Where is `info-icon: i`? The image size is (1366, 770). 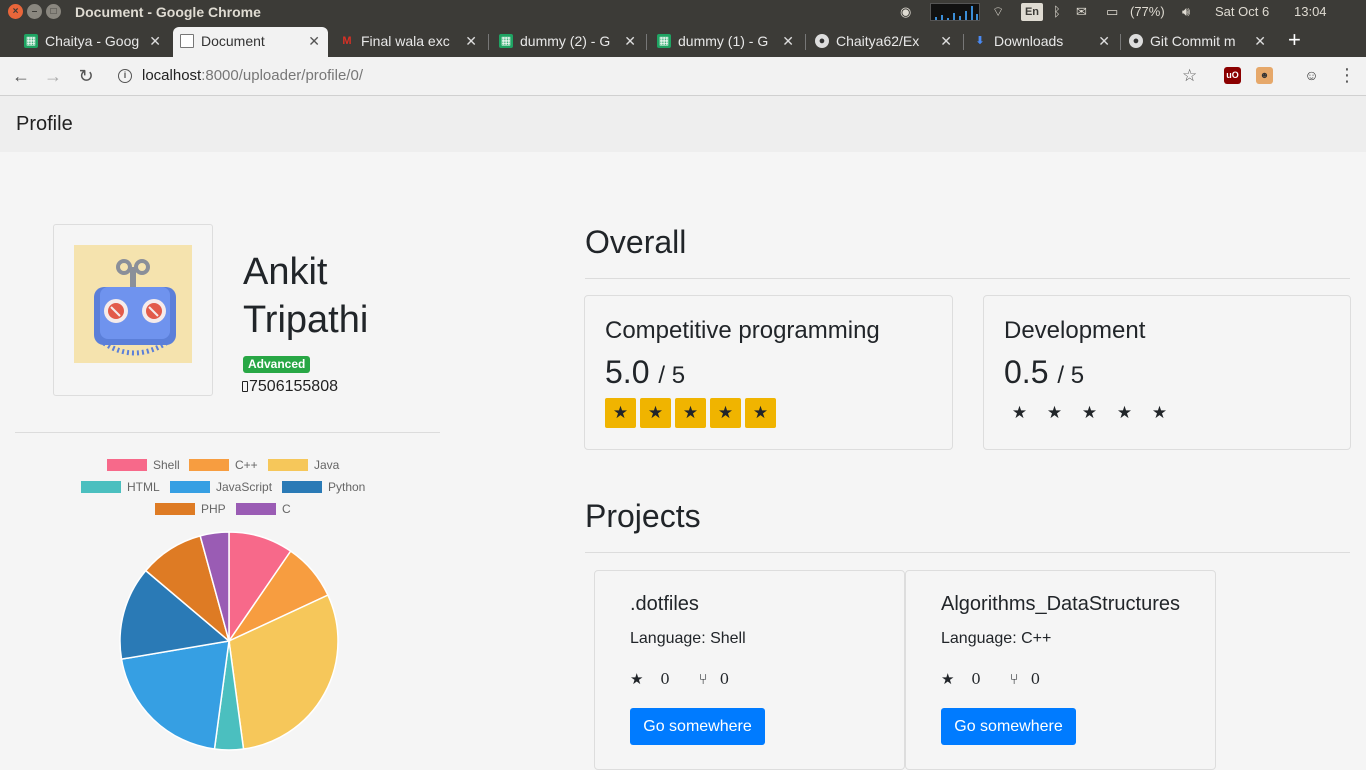
info-icon: i is located at coordinates (125, 76).